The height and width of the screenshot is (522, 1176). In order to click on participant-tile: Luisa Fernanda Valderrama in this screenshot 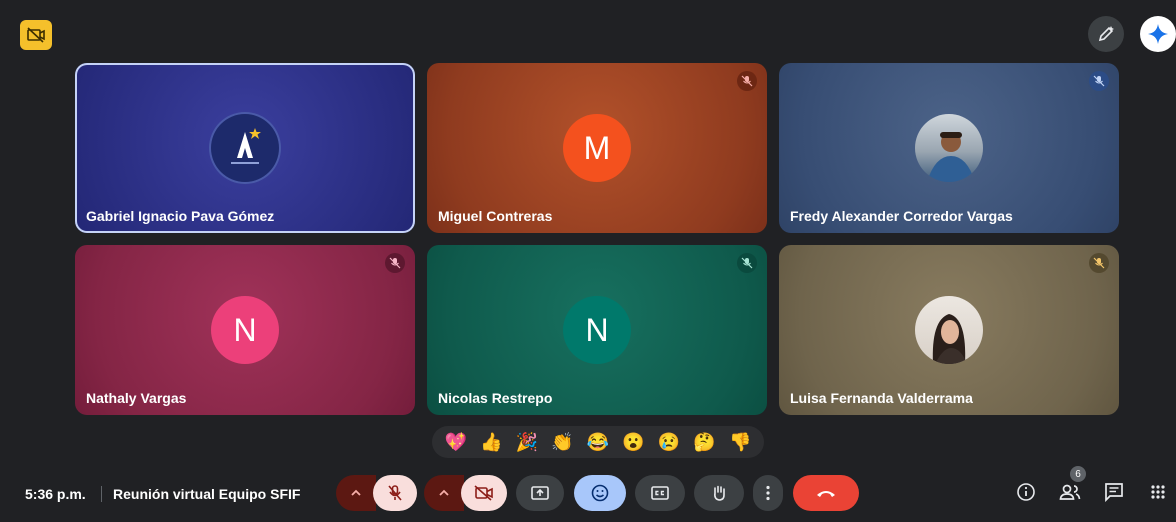, I will do `click(949, 330)`.